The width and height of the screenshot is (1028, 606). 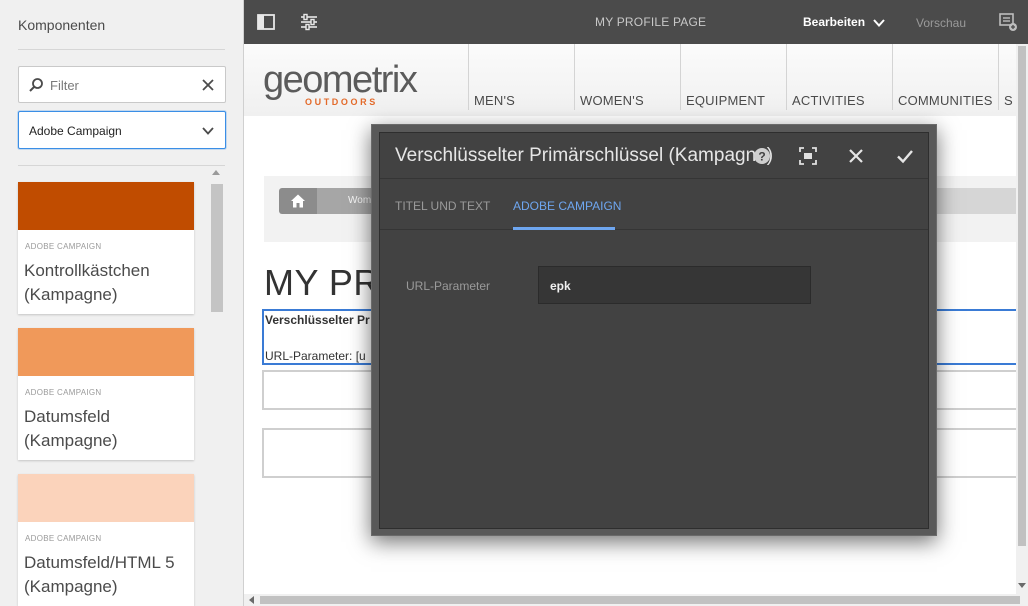 I want to click on page-heading: MY PR, so click(x=322, y=282).